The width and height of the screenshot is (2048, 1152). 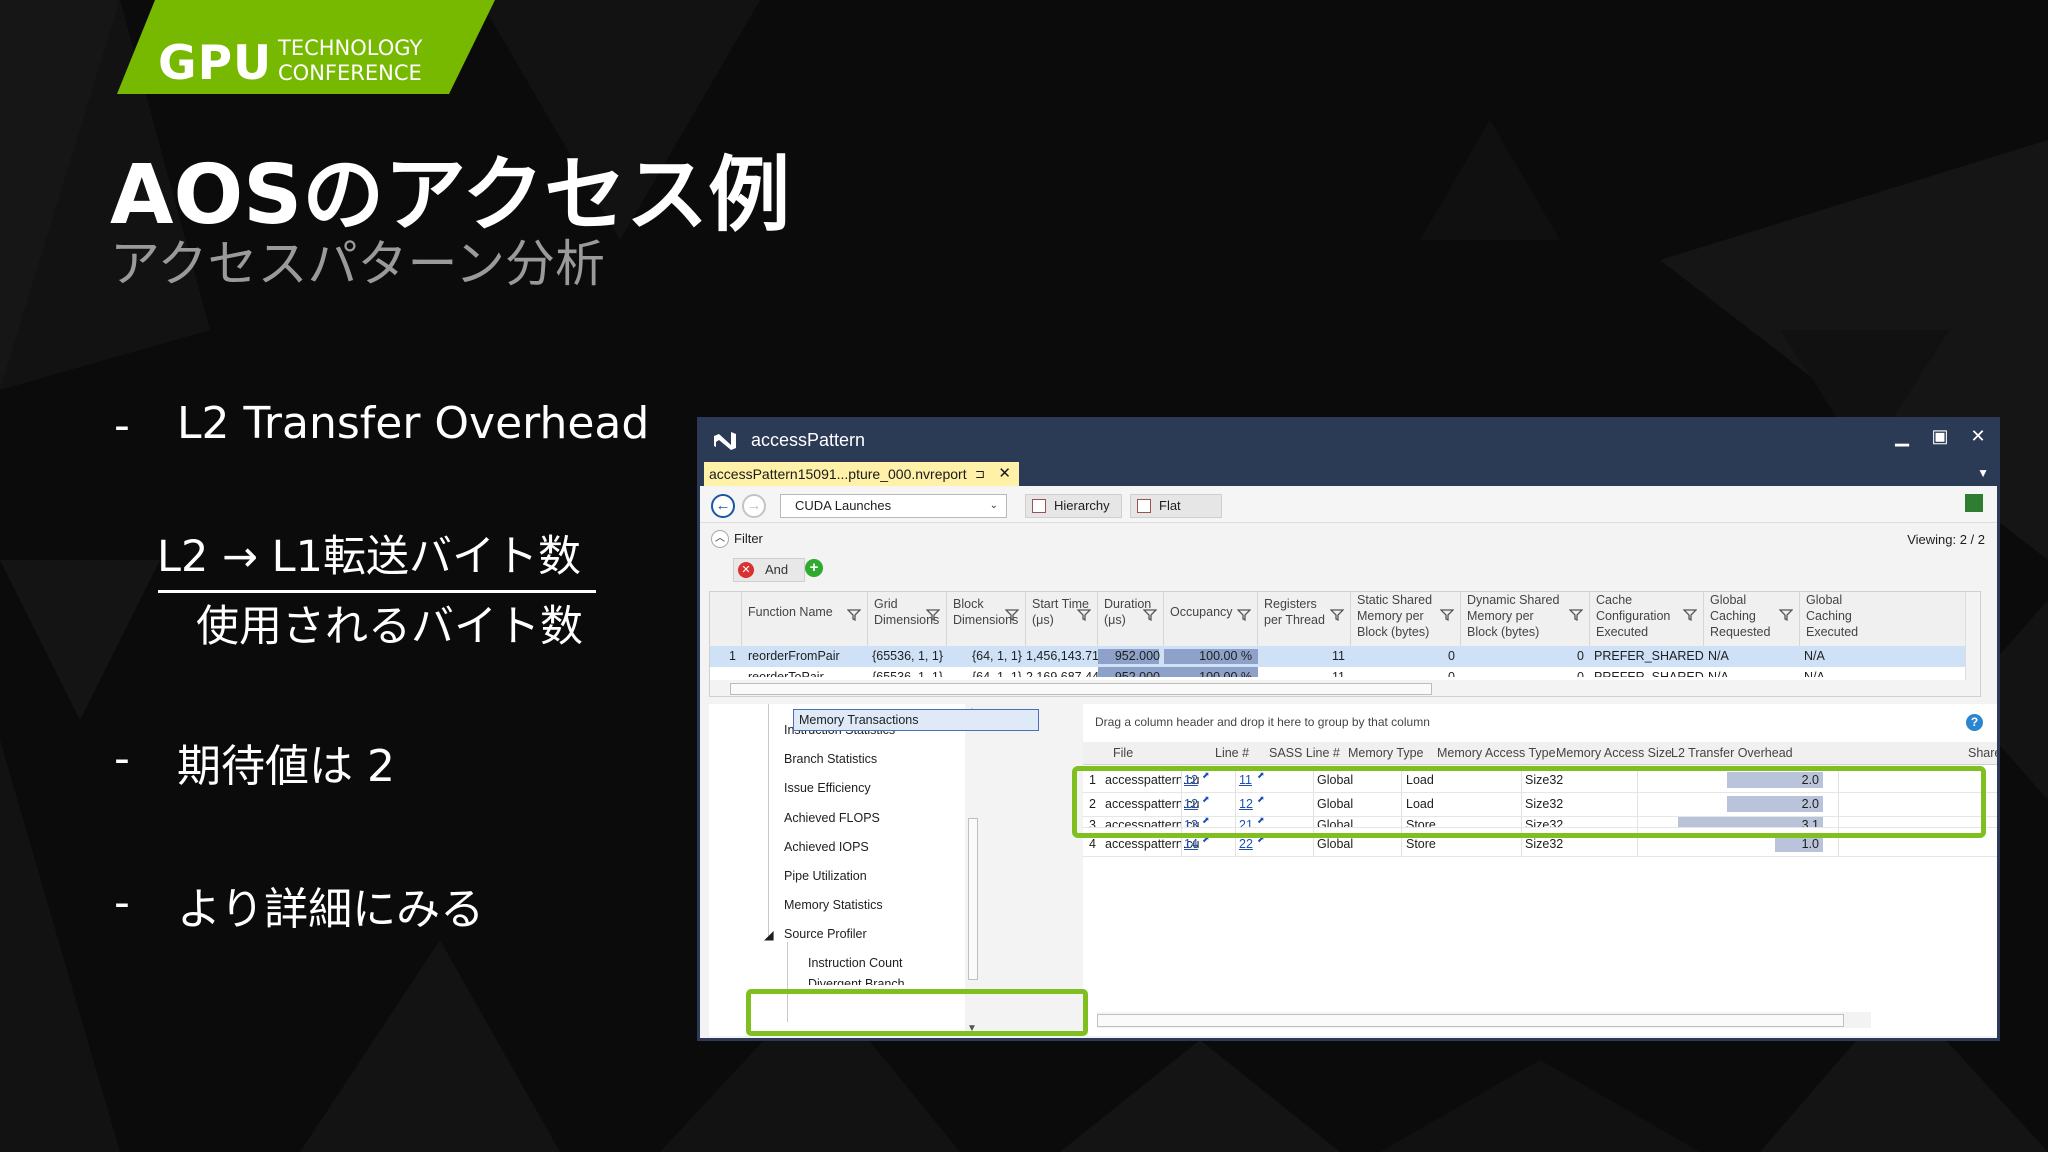 What do you see at coordinates (1902, 436) in the screenshot?
I see `minimize-button: ▁` at bounding box center [1902, 436].